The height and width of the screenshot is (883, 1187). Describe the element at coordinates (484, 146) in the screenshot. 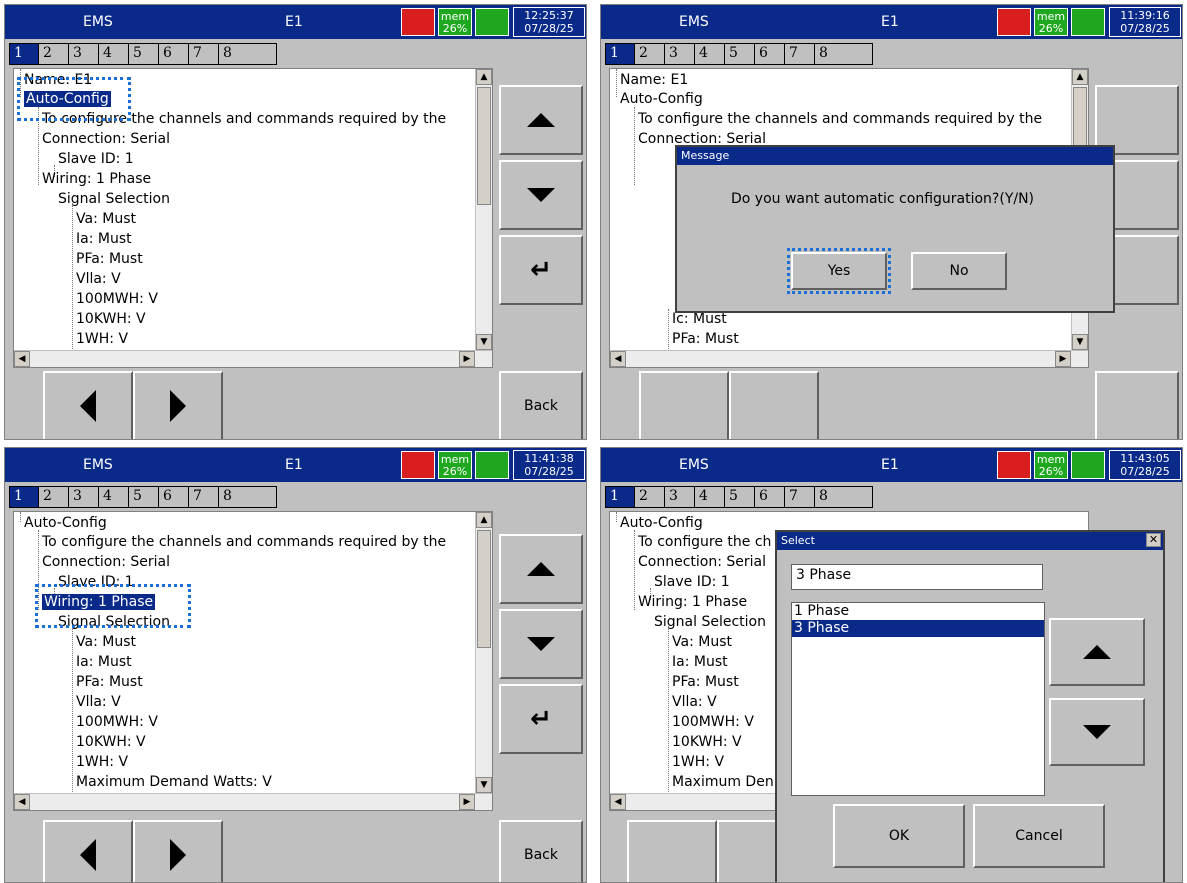

I see `scroll-thumb` at that location.